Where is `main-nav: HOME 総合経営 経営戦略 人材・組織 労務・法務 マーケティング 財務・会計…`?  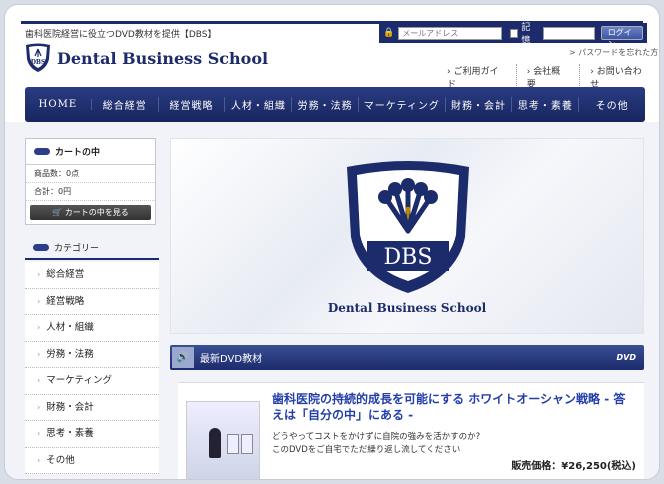
main-nav: HOME 総合経営 経営戦略 人材・組織 労務・法務 マーケティング 財務・会計… is located at coordinates (335, 104).